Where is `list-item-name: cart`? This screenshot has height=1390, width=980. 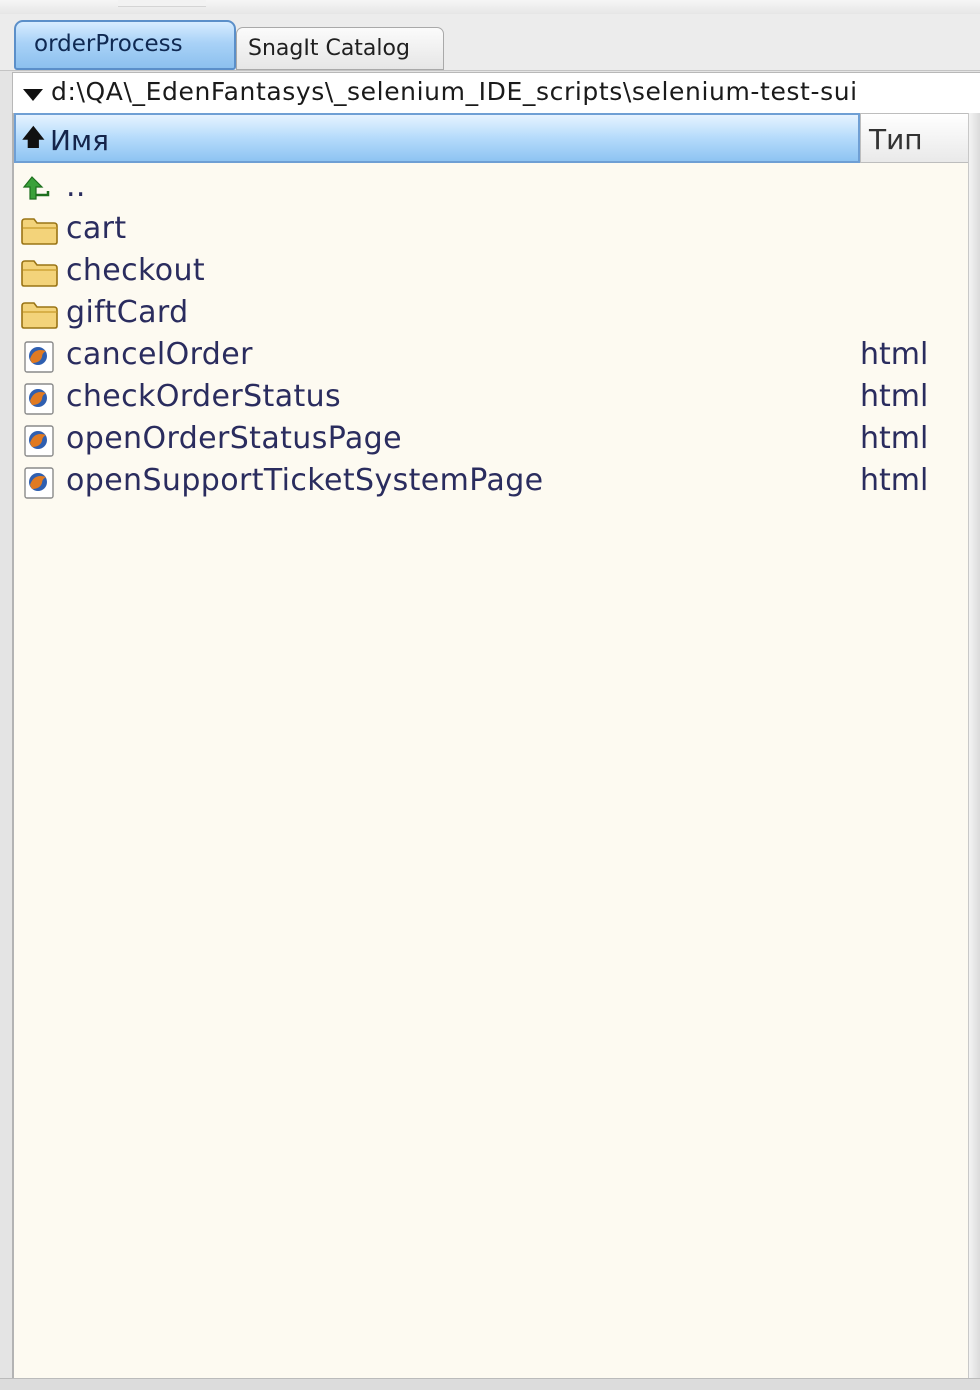 list-item-name: cart is located at coordinates (96, 228).